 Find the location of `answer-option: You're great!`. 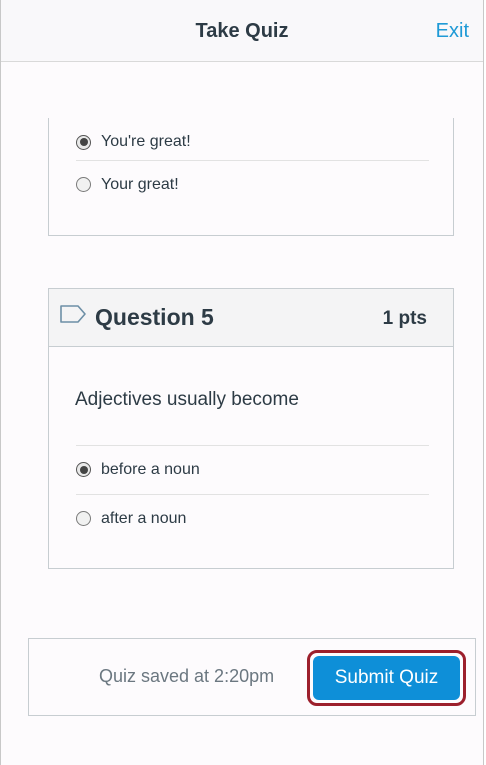

answer-option: You're great! is located at coordinates (252, 142).